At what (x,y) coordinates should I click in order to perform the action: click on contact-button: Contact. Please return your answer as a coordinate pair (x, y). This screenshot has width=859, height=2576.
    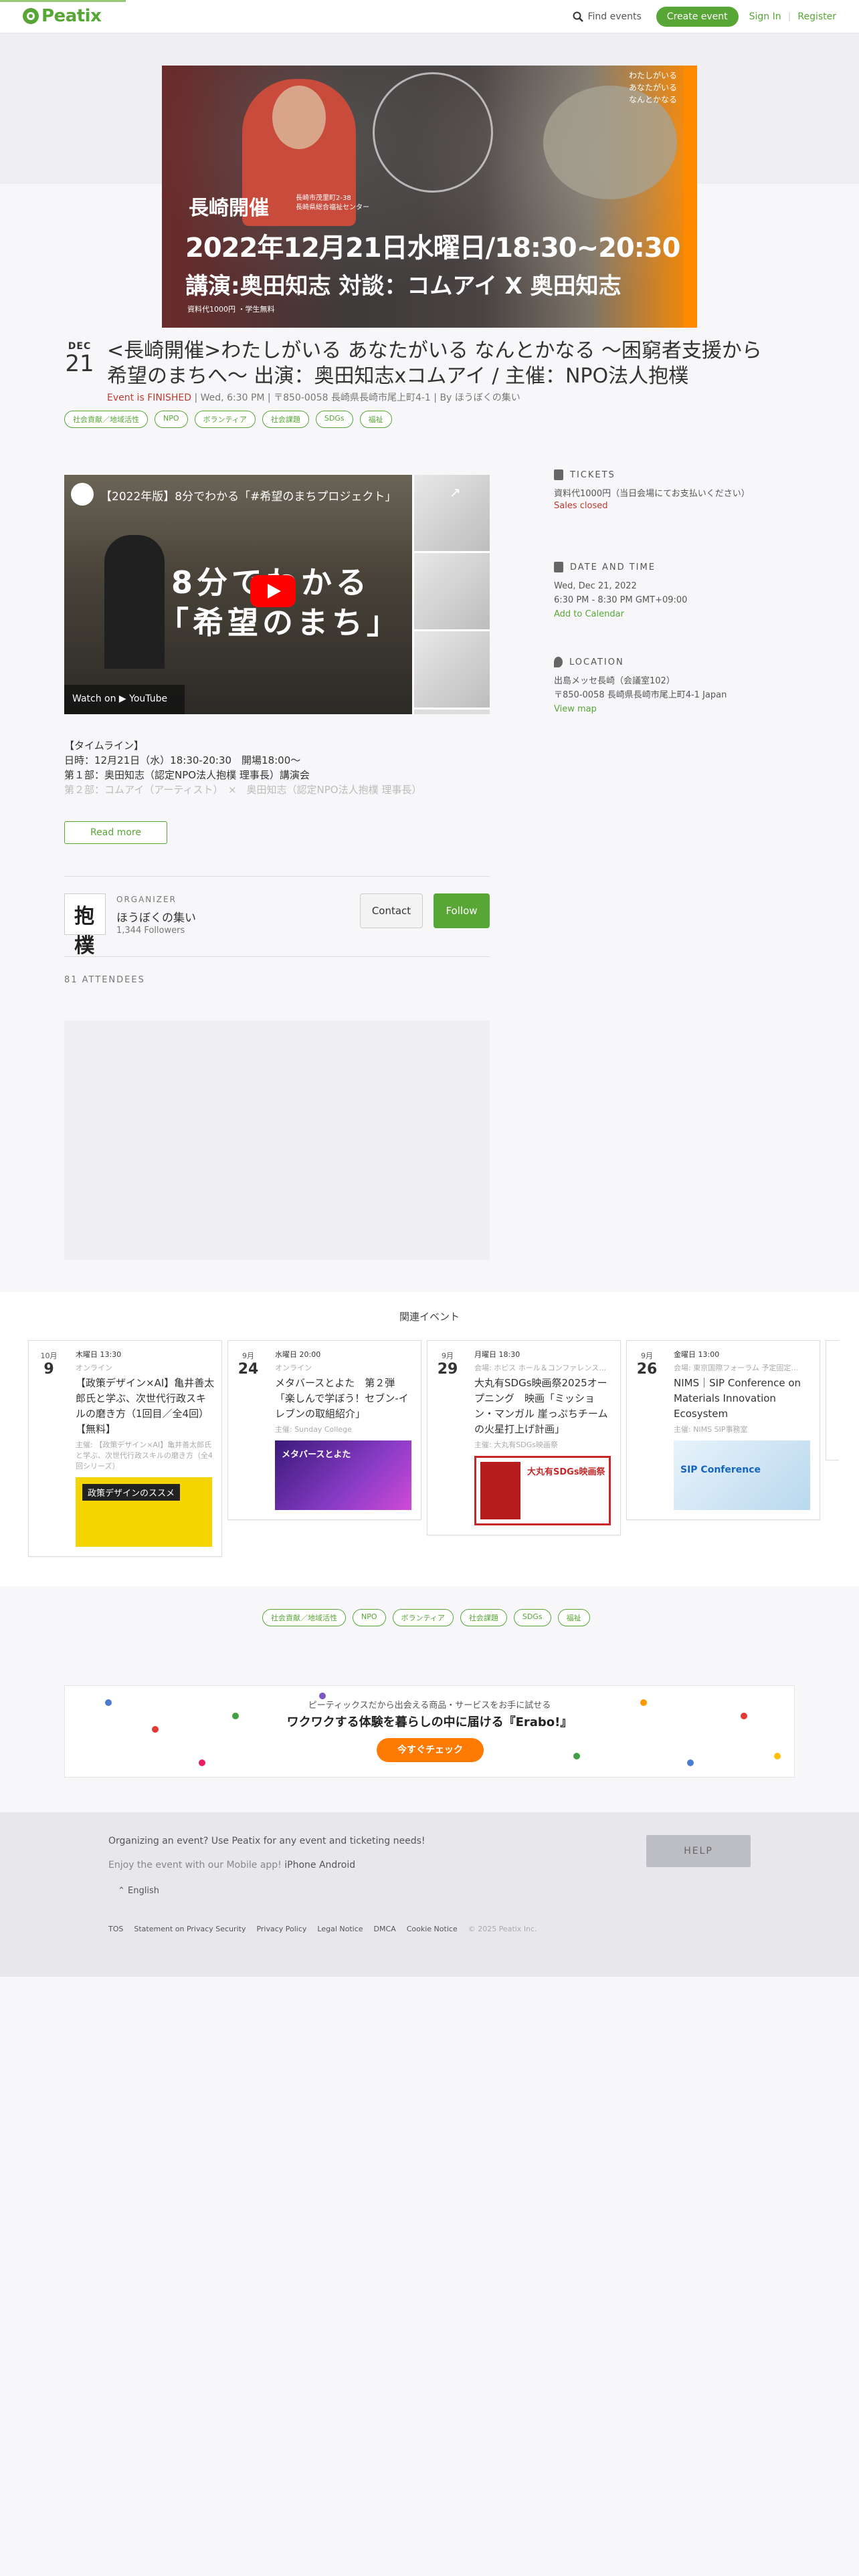
    Looking at the image, I should click on (391, 911).